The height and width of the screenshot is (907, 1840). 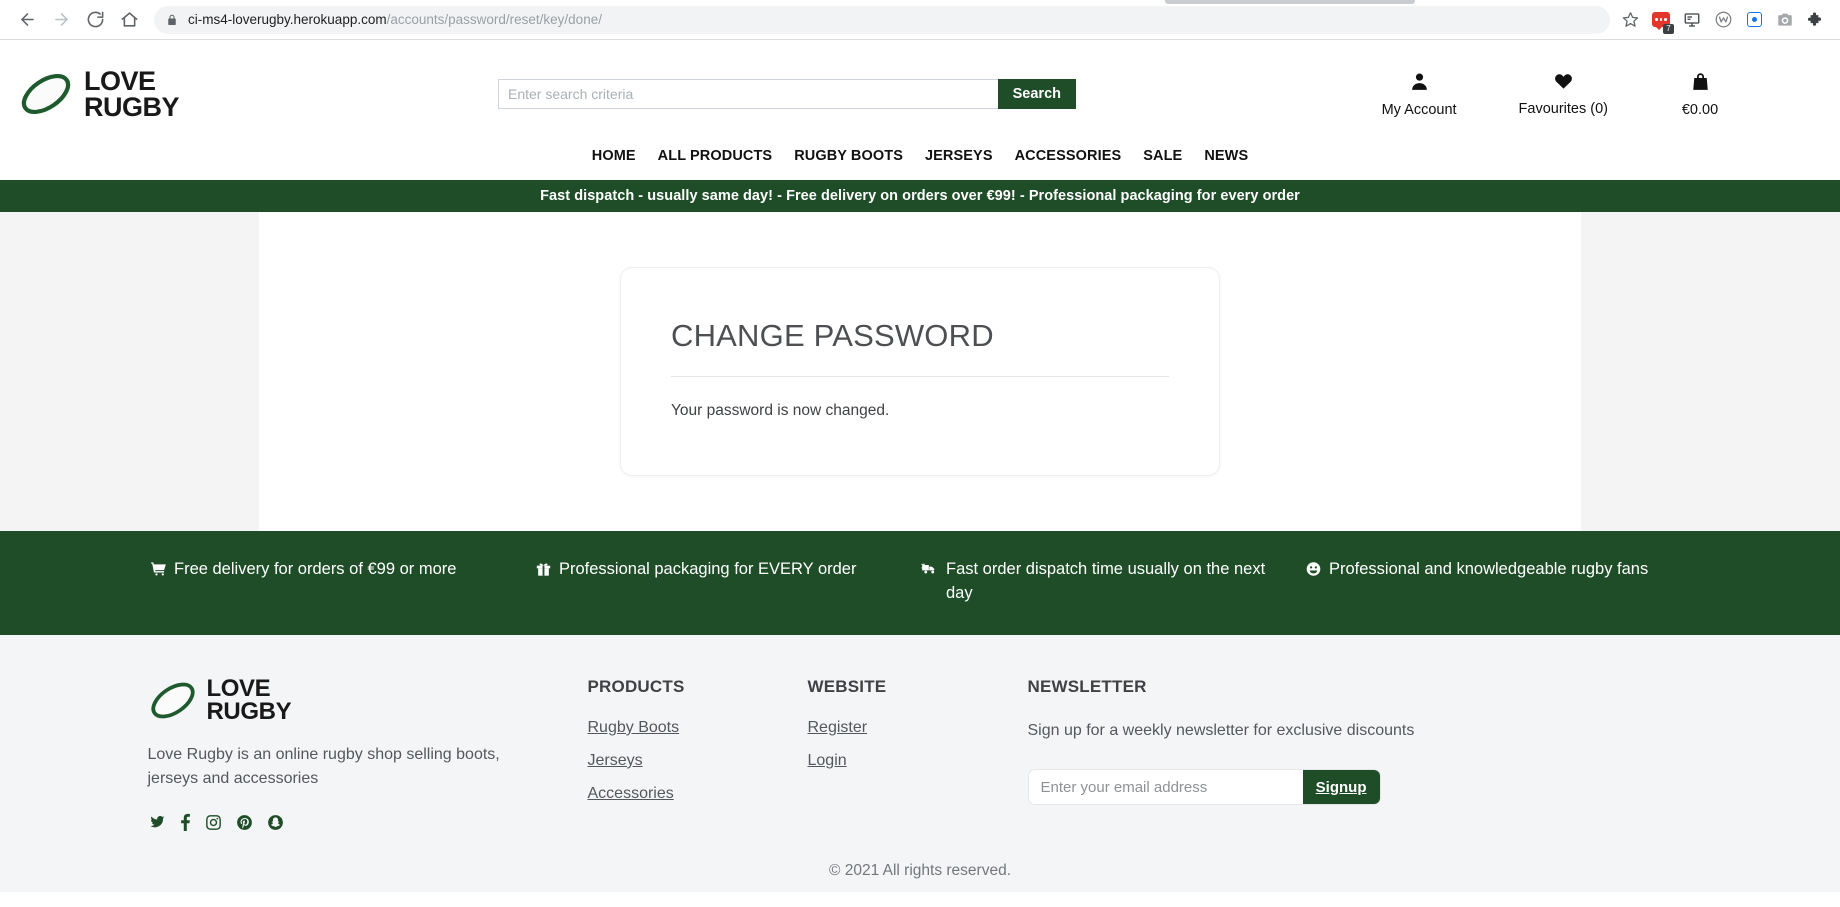 I want to click on search-input, so click(x=748, y=94).